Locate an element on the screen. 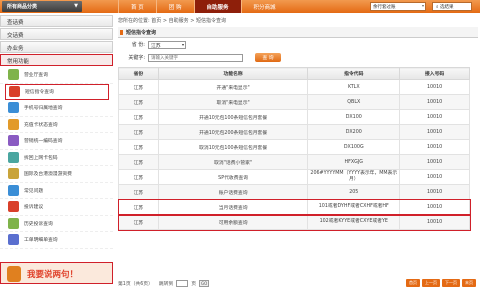 Image resolution: width=480 pixels, height=300 pixels. all-categories-button: 所有商品分类 ▼ is located at coordinates (42, 6).